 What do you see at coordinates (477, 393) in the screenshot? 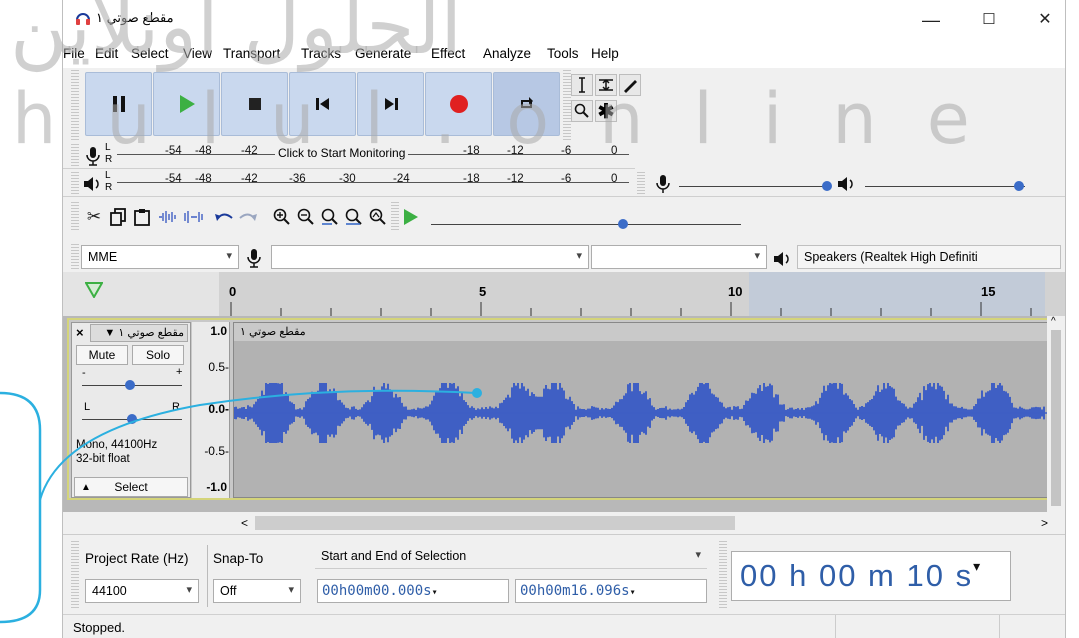
I see `annotation-dot` at bounding box center [477, 393].